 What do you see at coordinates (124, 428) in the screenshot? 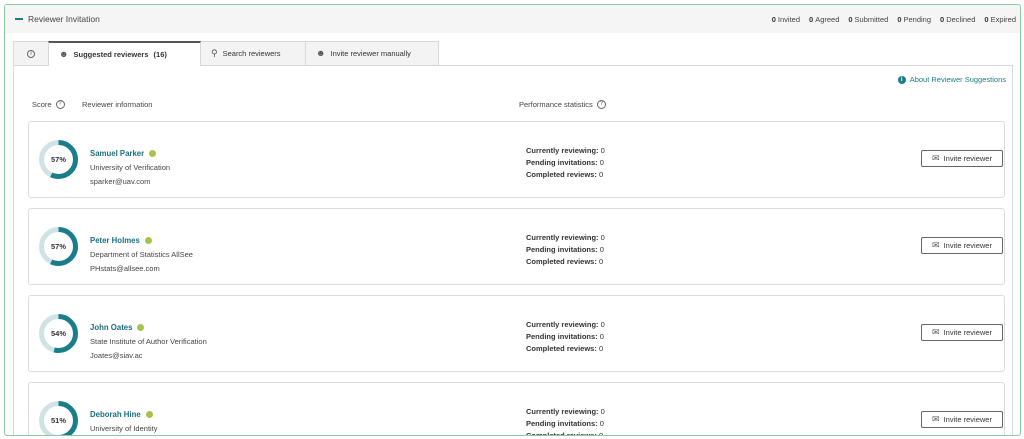
I see `reviewer-institution: University of Identity` at bounding box center [124, 428].